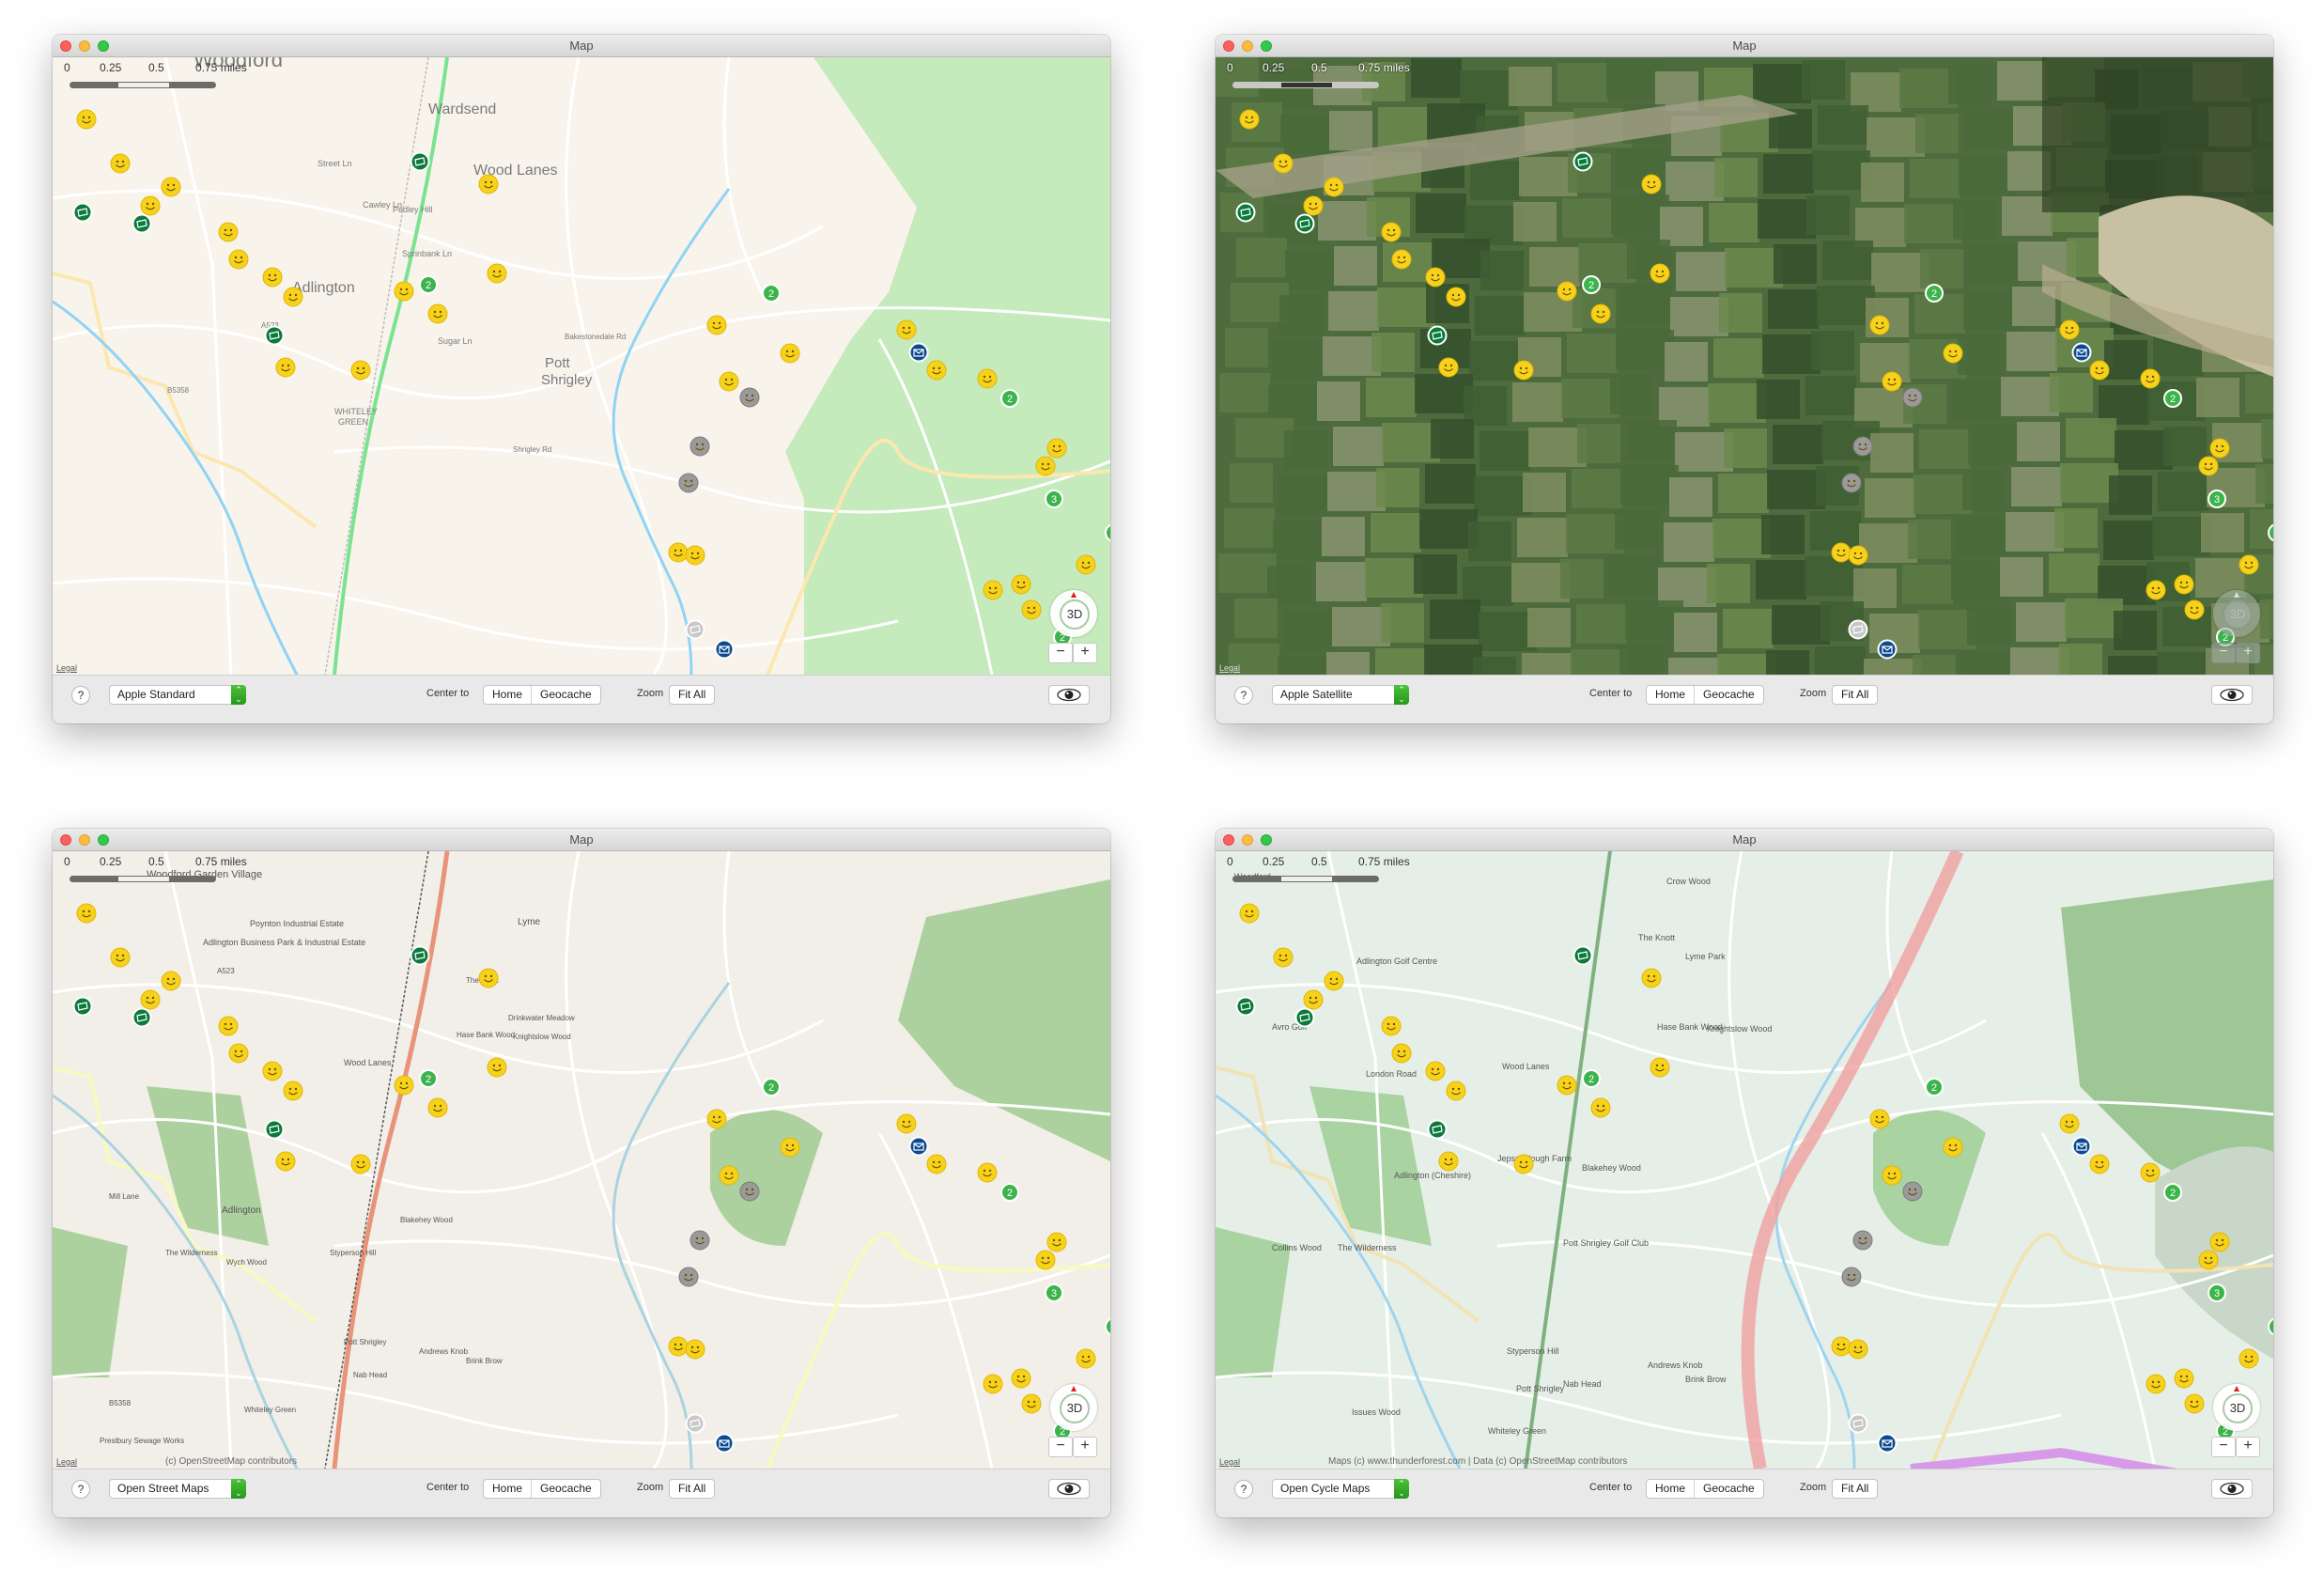 The image size is (2324, 1586). What do you see at coordinates (692, 695) in the screenshot?
I see `fit-all-button: Fit All` at bounding box center [692, 695].